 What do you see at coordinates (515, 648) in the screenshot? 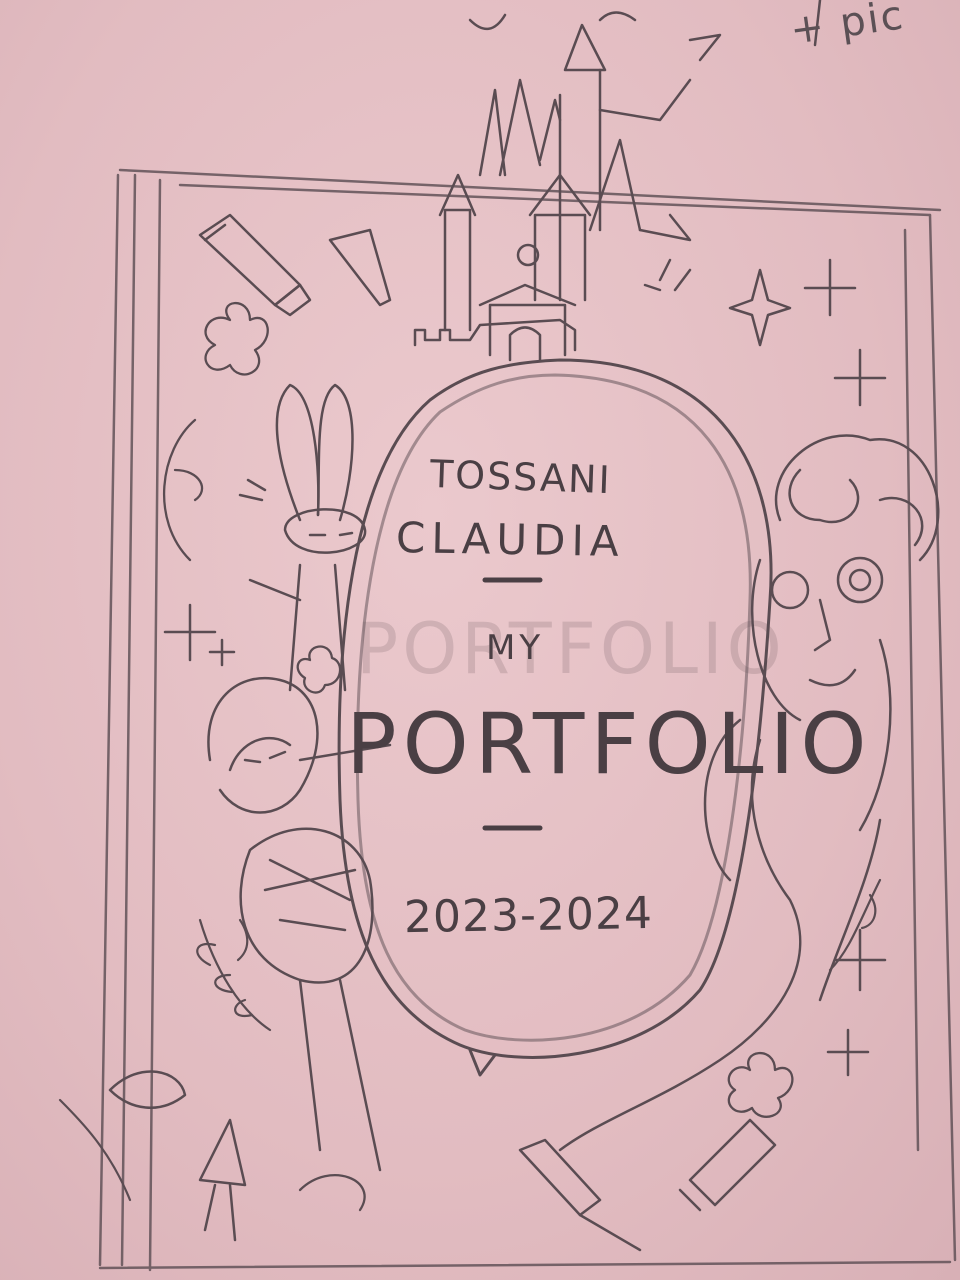
I see `title-prefix: MY` at bounding box center [515, 648].